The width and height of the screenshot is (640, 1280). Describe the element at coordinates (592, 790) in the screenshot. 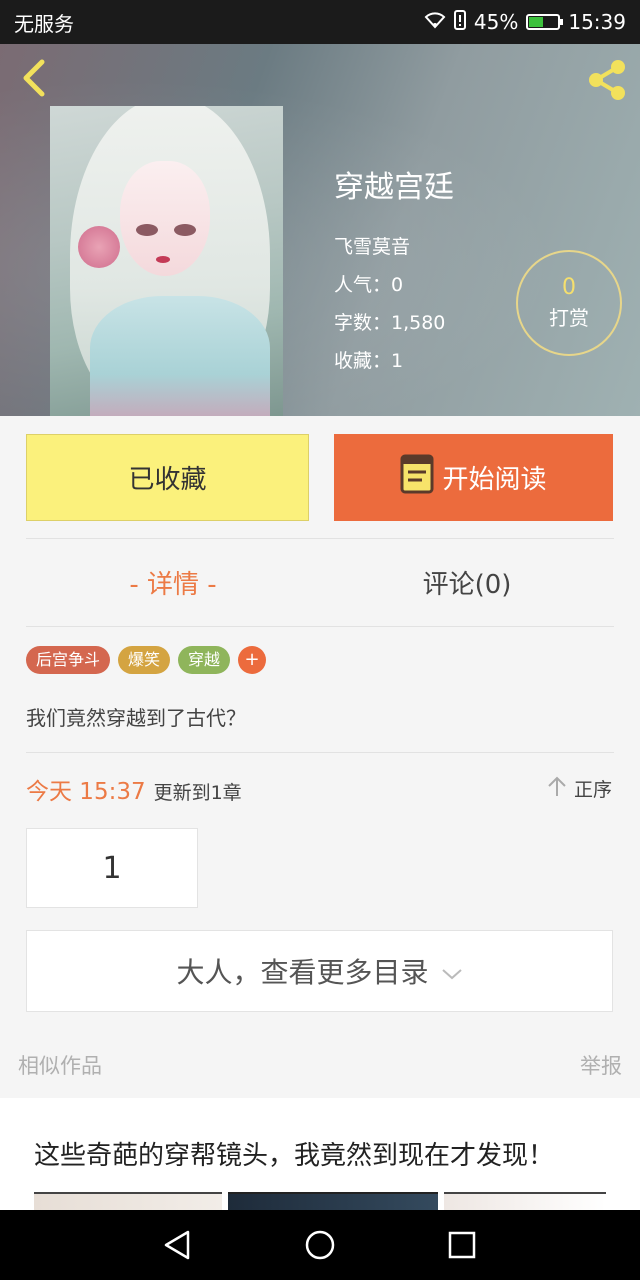

I see `sort-label: 正序` at that location.